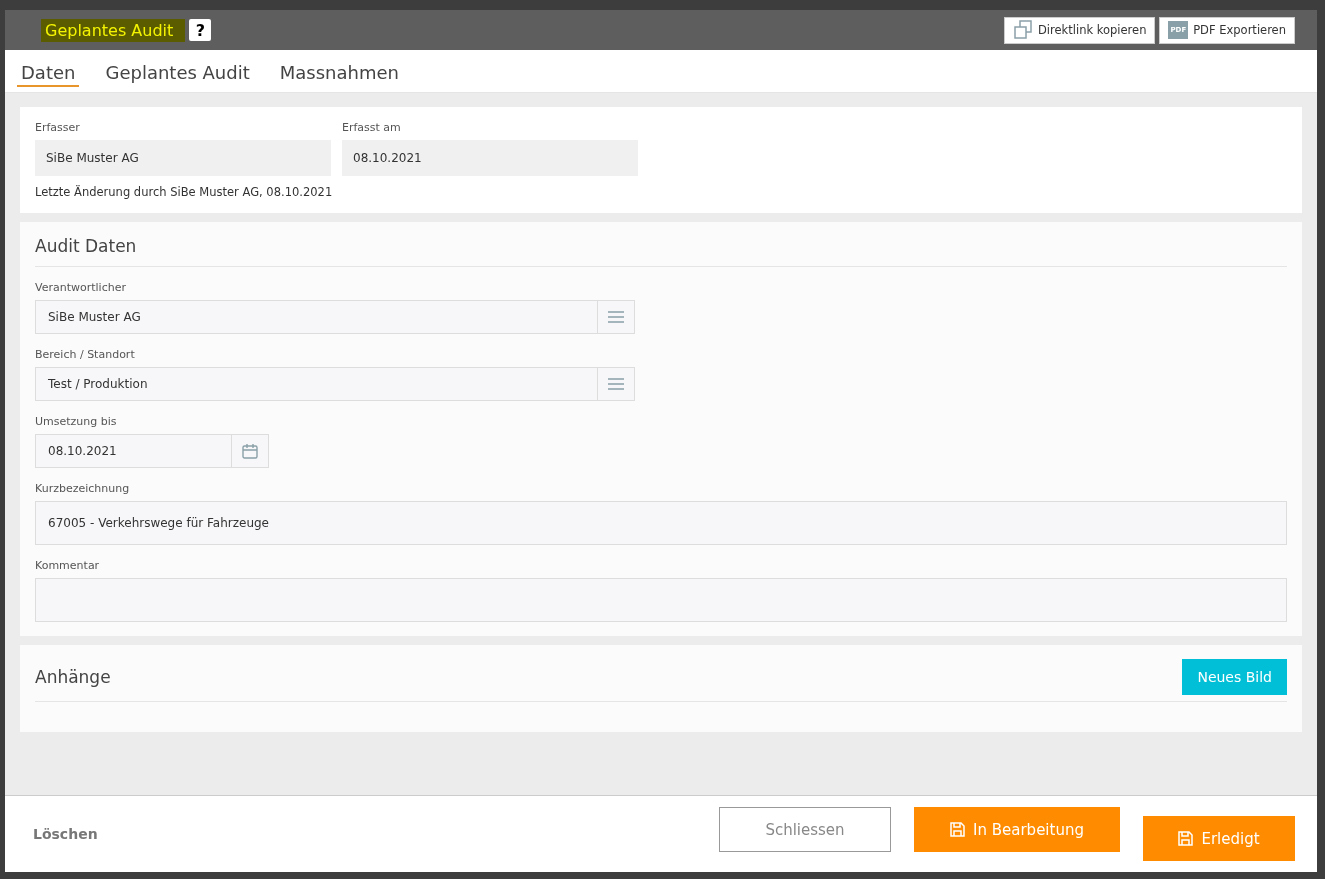 The height and width of the screenshot is (879, 1325). I want to click on date-field: 08.10.2021, so click(152, 451).